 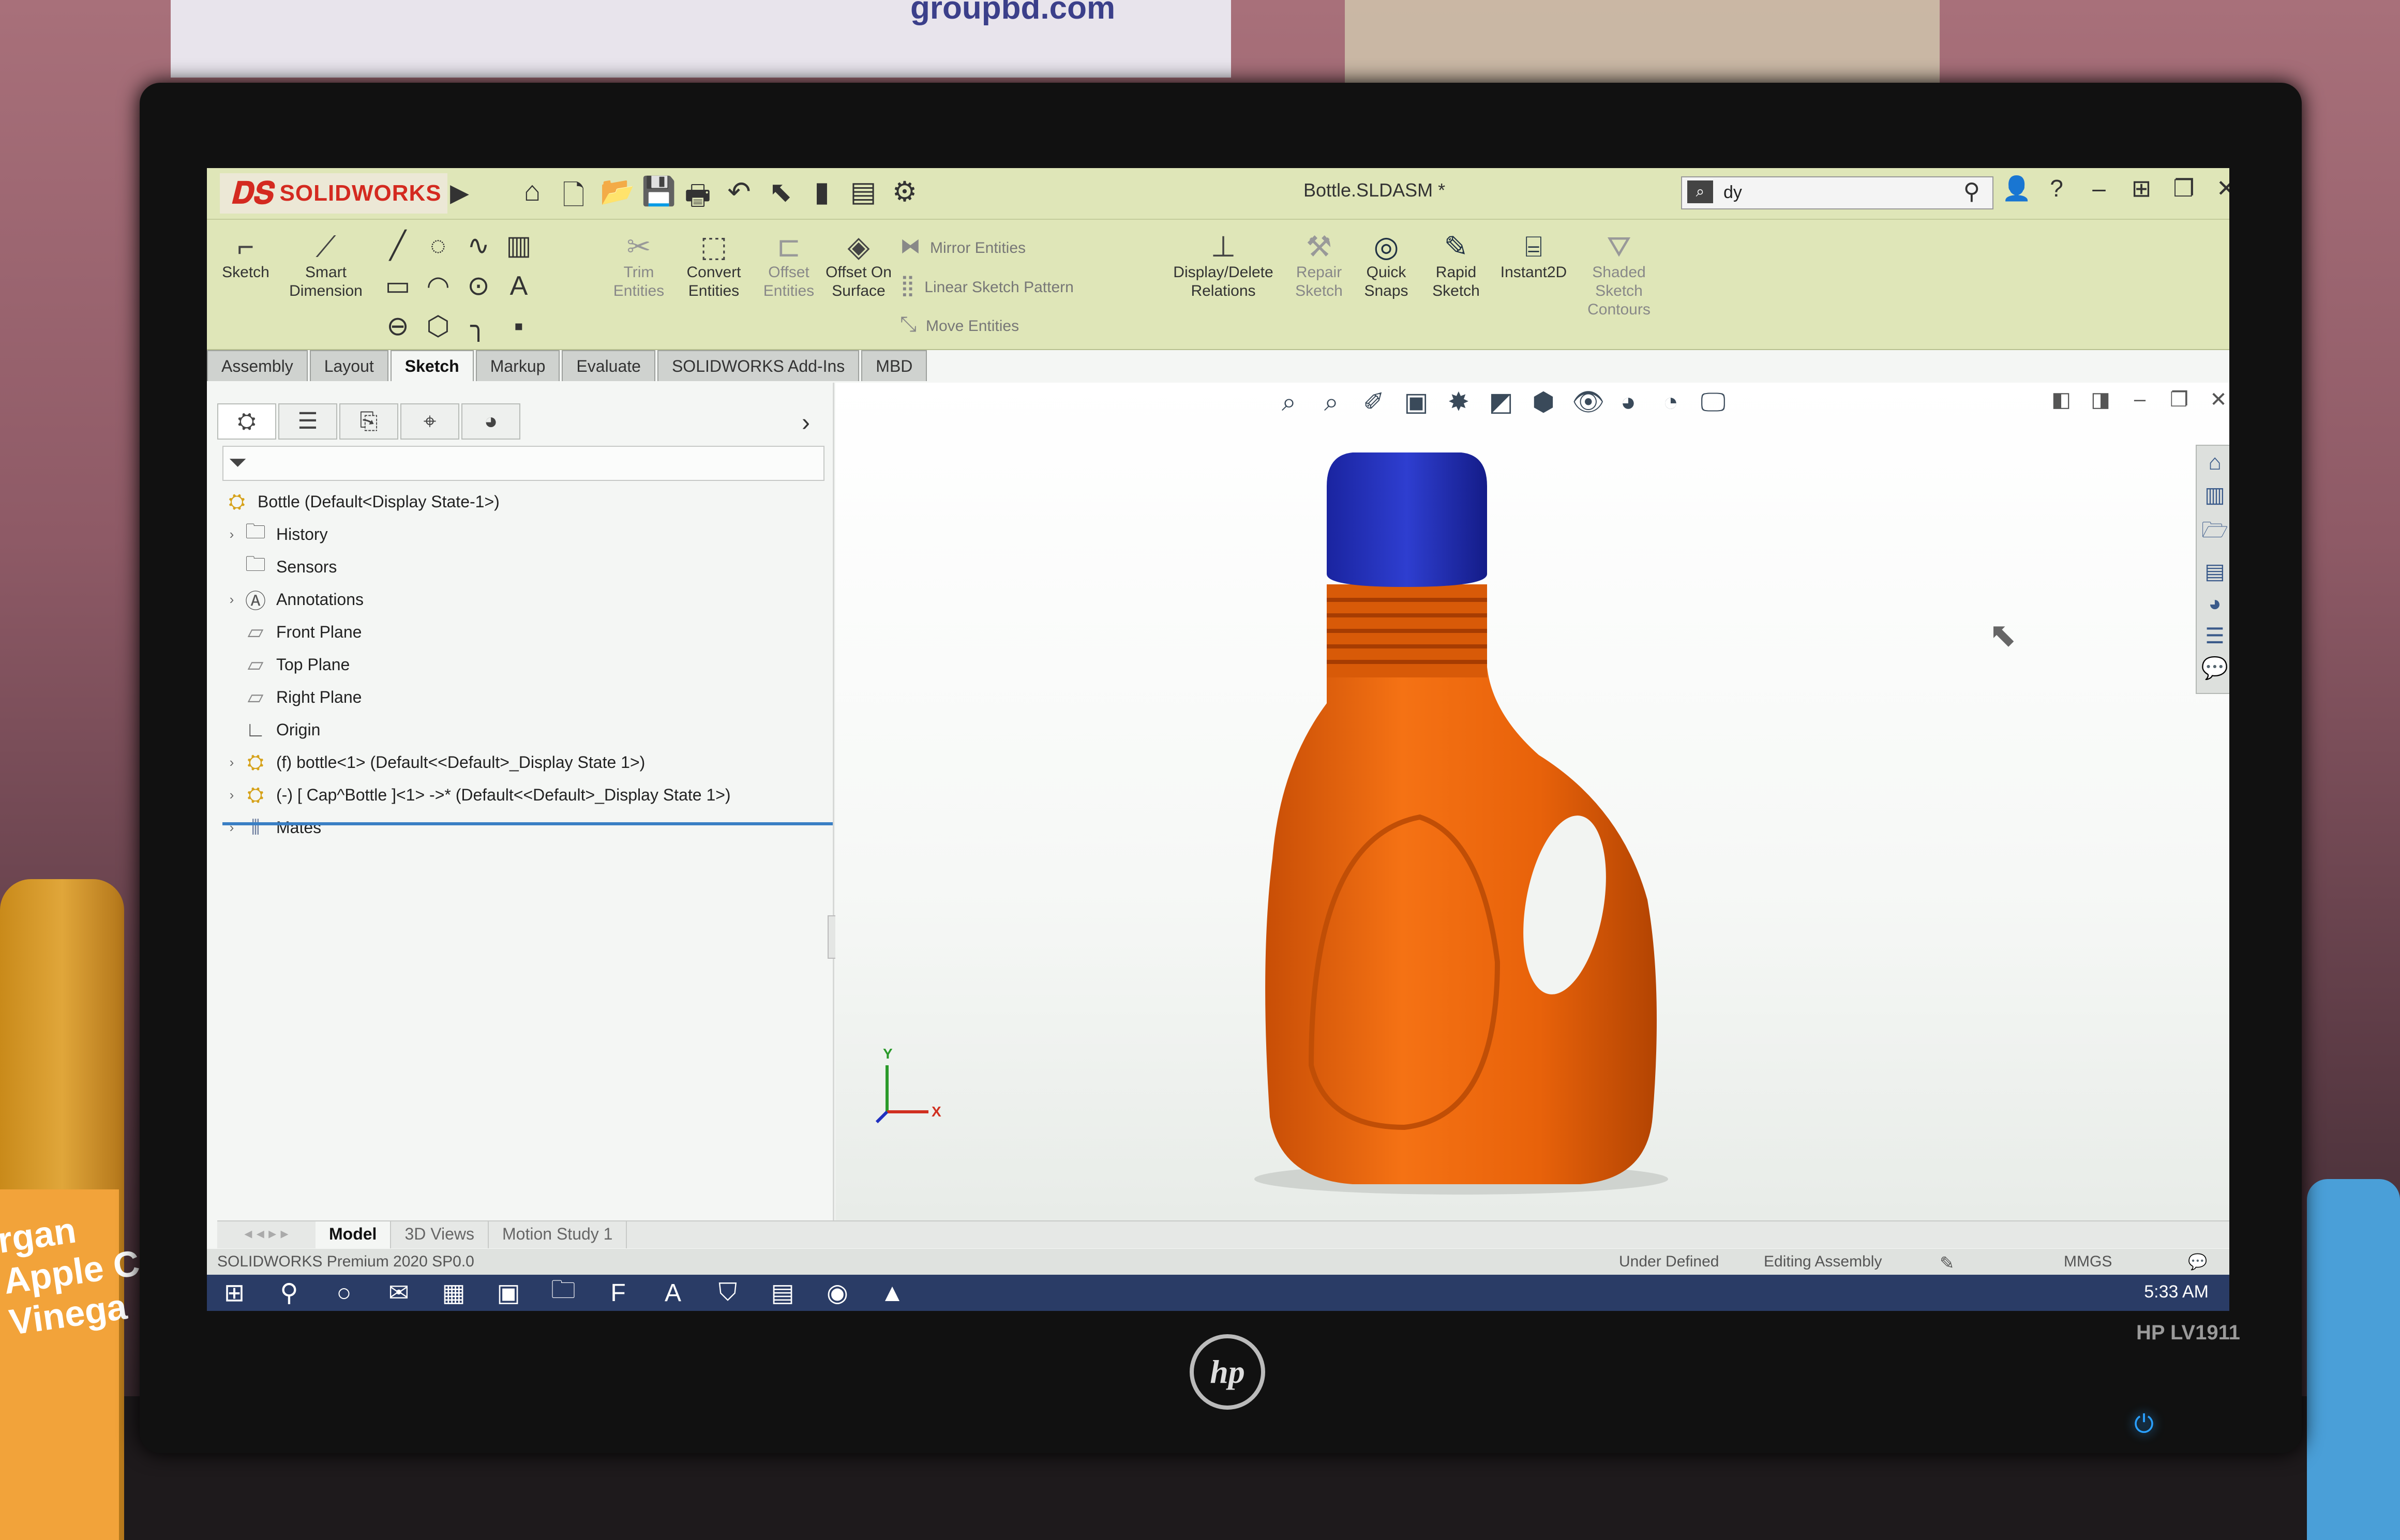 I want to click on print-icon: 🖶, so click(x=698, y=199).